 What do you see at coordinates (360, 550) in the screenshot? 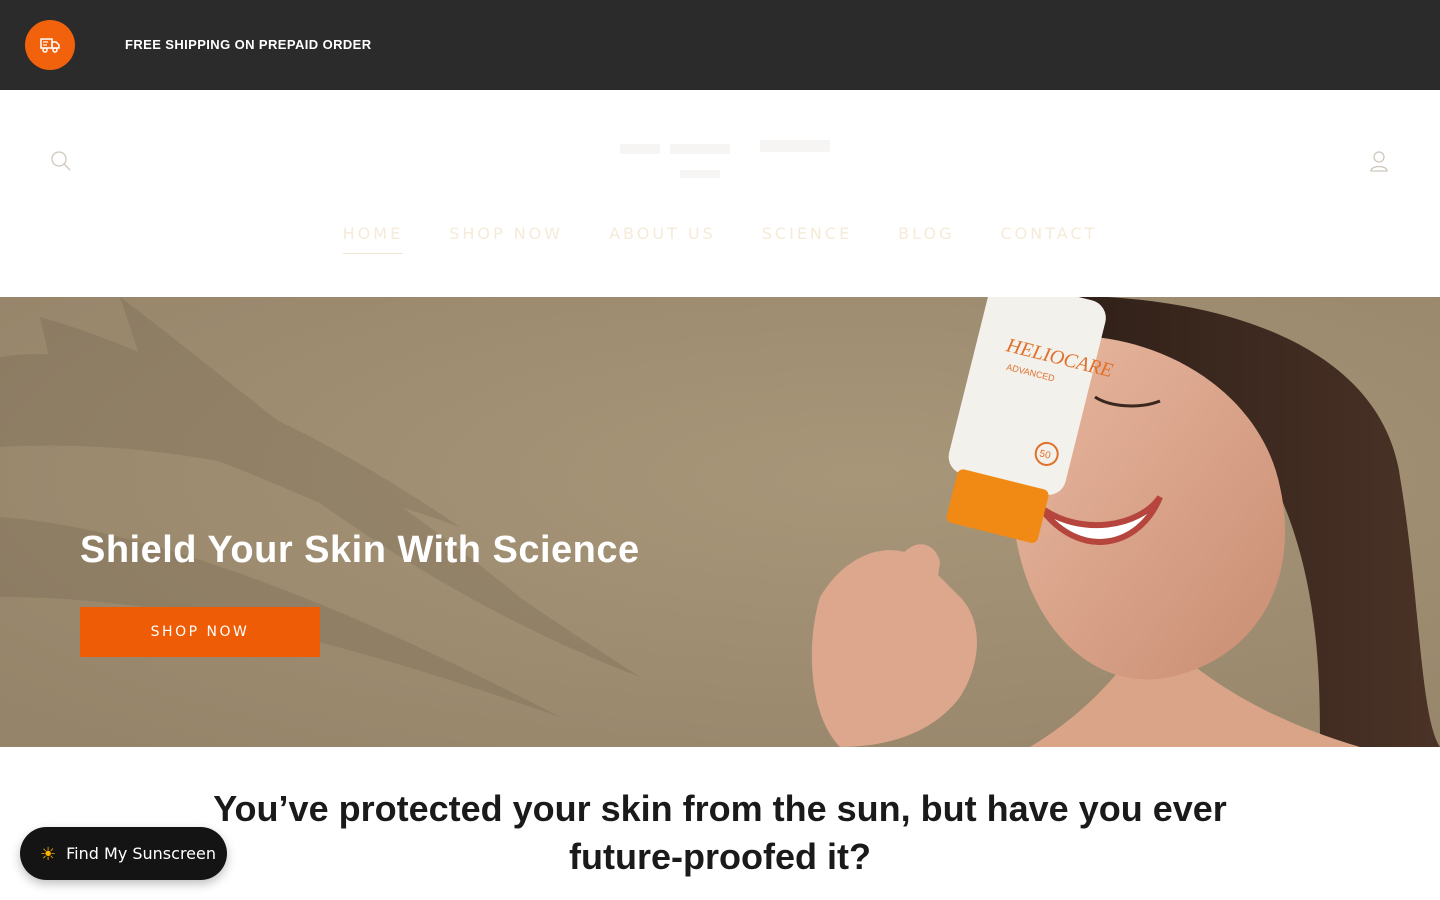
I see `hero-heading: Shield Your Skin With Science` at bounding box center [360, 550].